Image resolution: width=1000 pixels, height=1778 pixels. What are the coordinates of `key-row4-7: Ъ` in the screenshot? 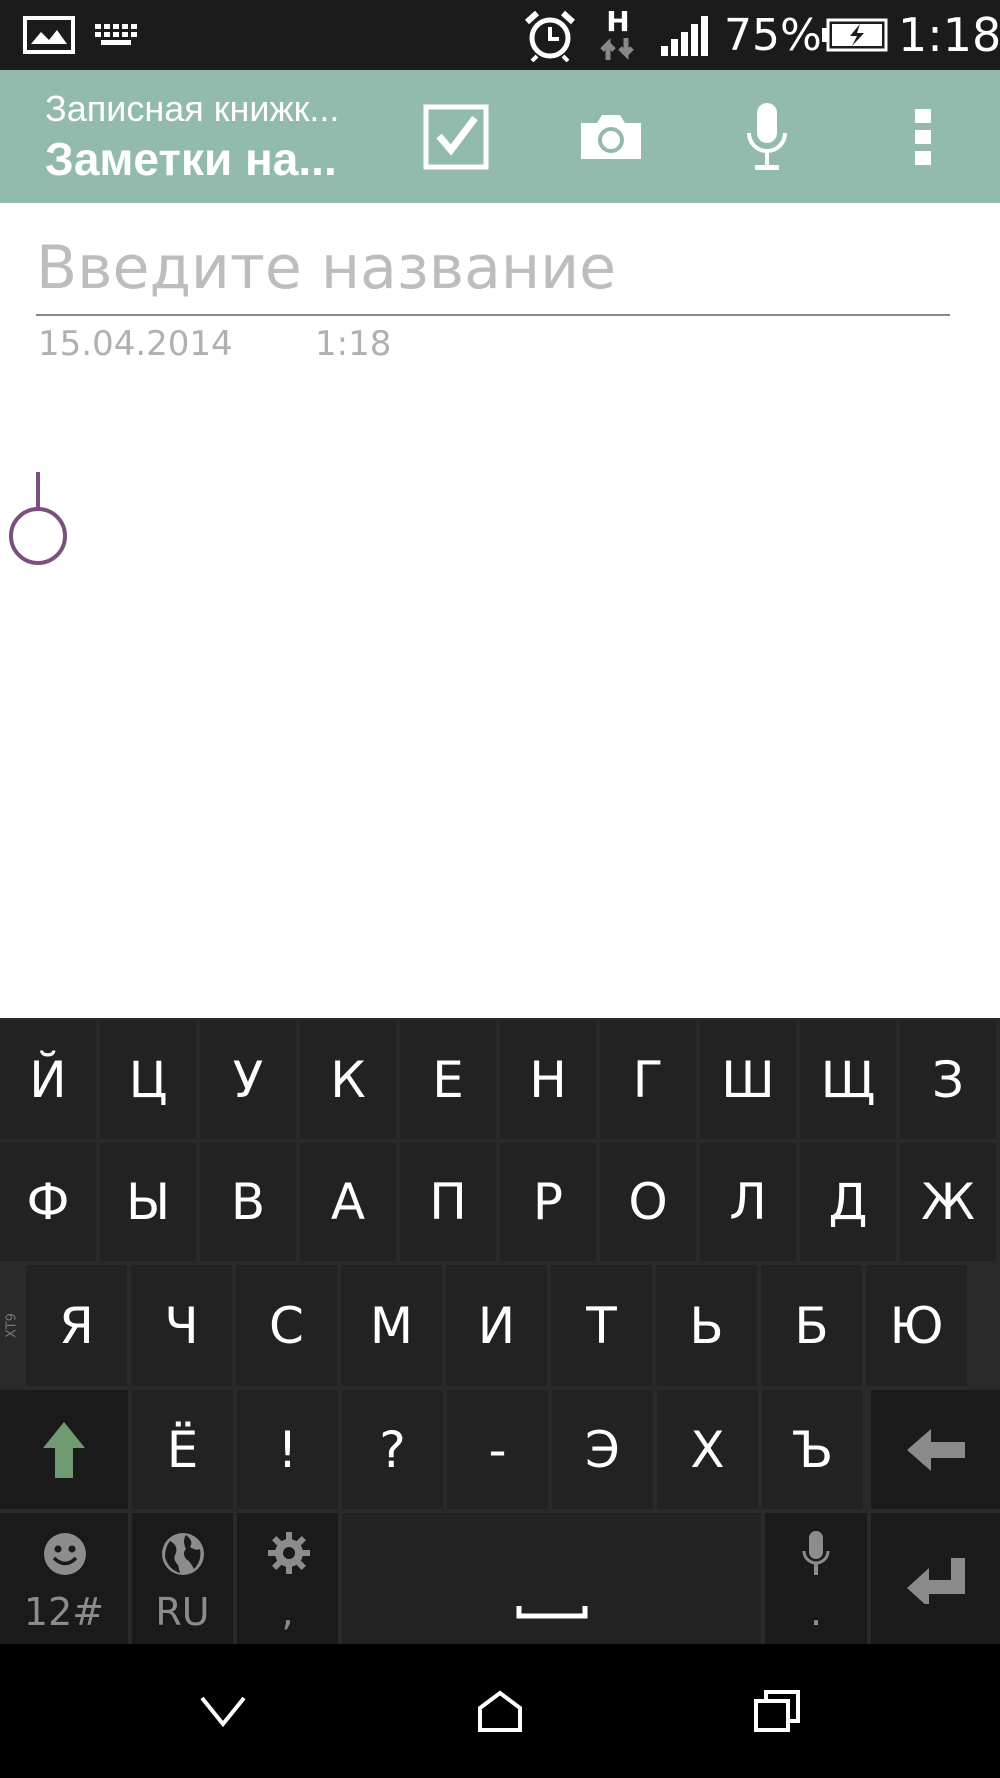 It's located at (812, 1449).